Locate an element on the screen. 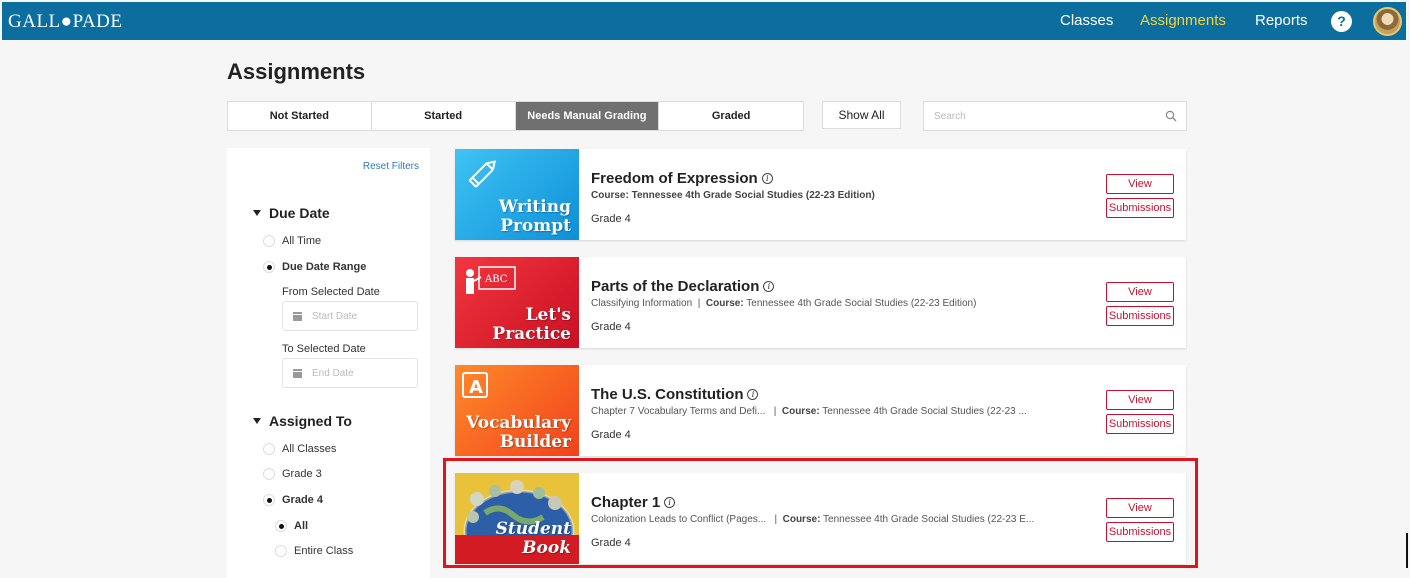 This screenshot has width=1410, height=578. option-grade-4: Grade 4 is located at coordinates (293, 500).